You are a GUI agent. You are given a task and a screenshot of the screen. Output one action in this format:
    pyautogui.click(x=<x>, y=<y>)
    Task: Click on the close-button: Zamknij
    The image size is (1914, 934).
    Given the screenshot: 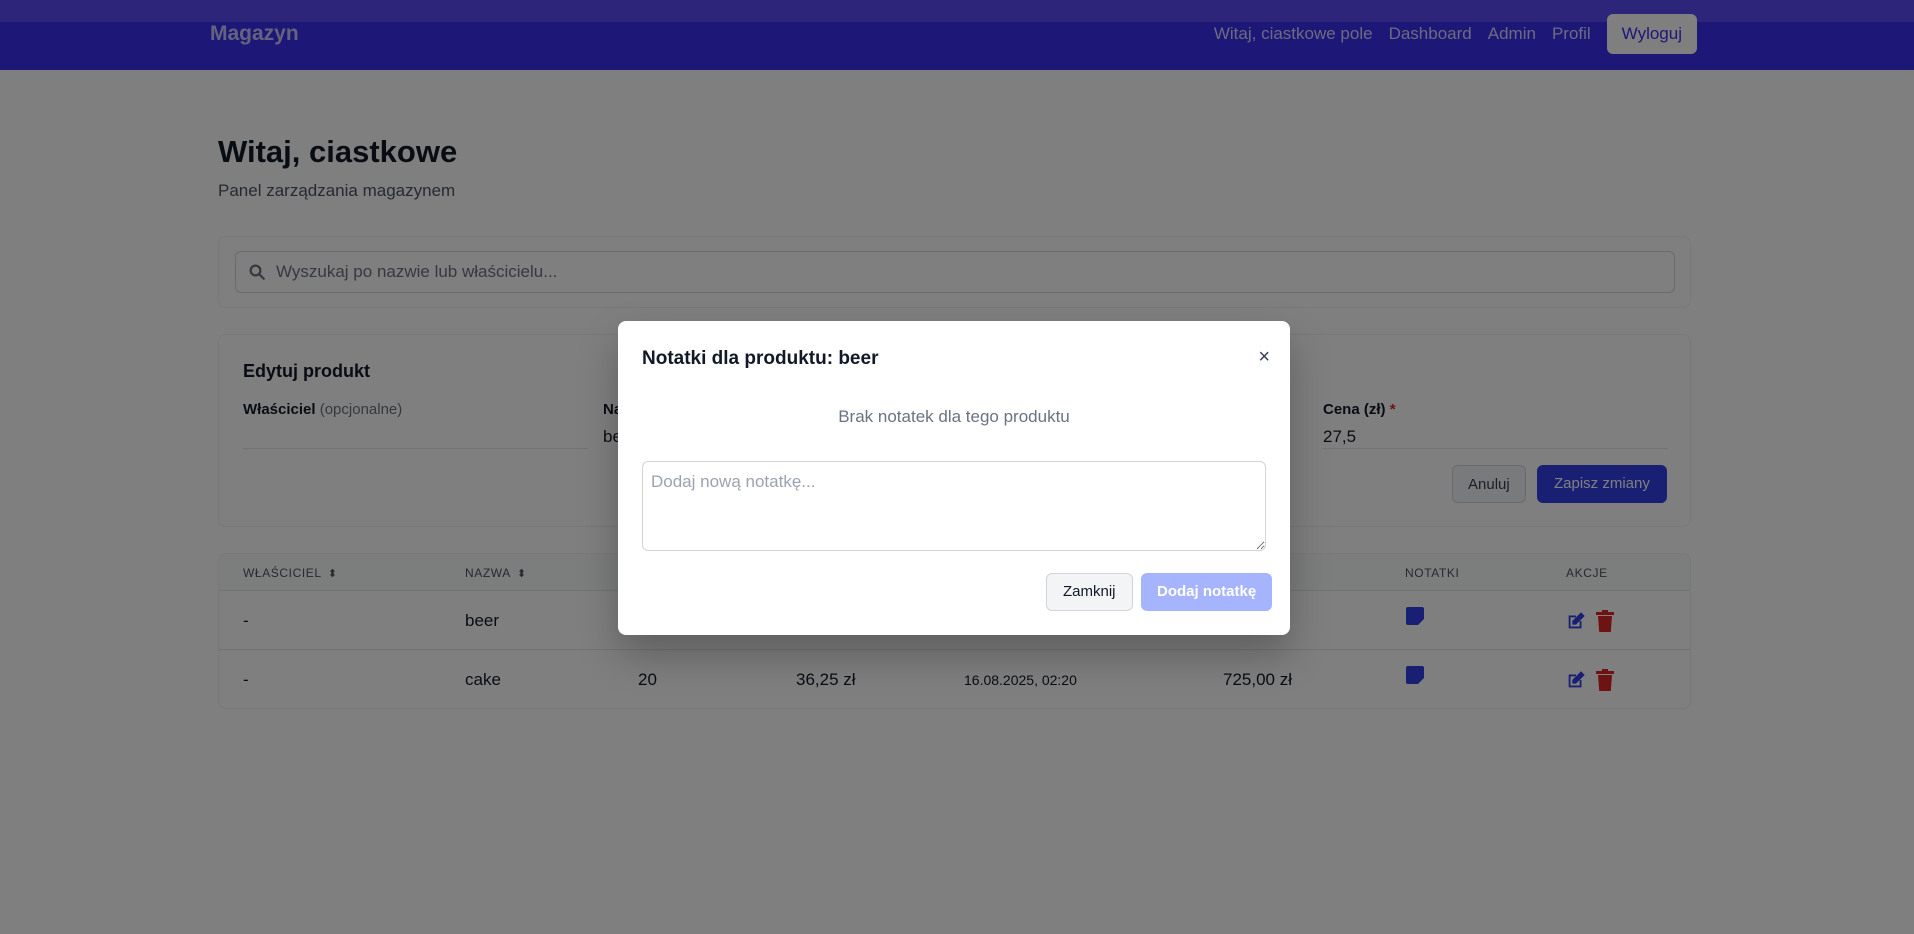 What is the action you would take?
    pyautogui.click(x=1089, y=592)
    